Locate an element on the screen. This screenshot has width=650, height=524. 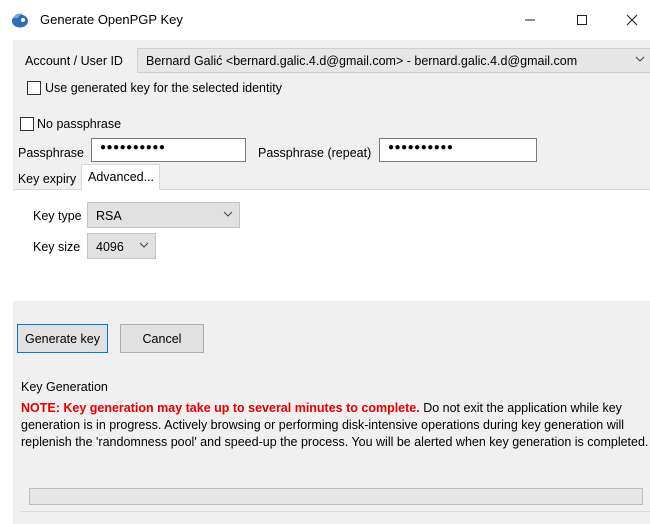
minimize-button is located at coordinates (530, 20).